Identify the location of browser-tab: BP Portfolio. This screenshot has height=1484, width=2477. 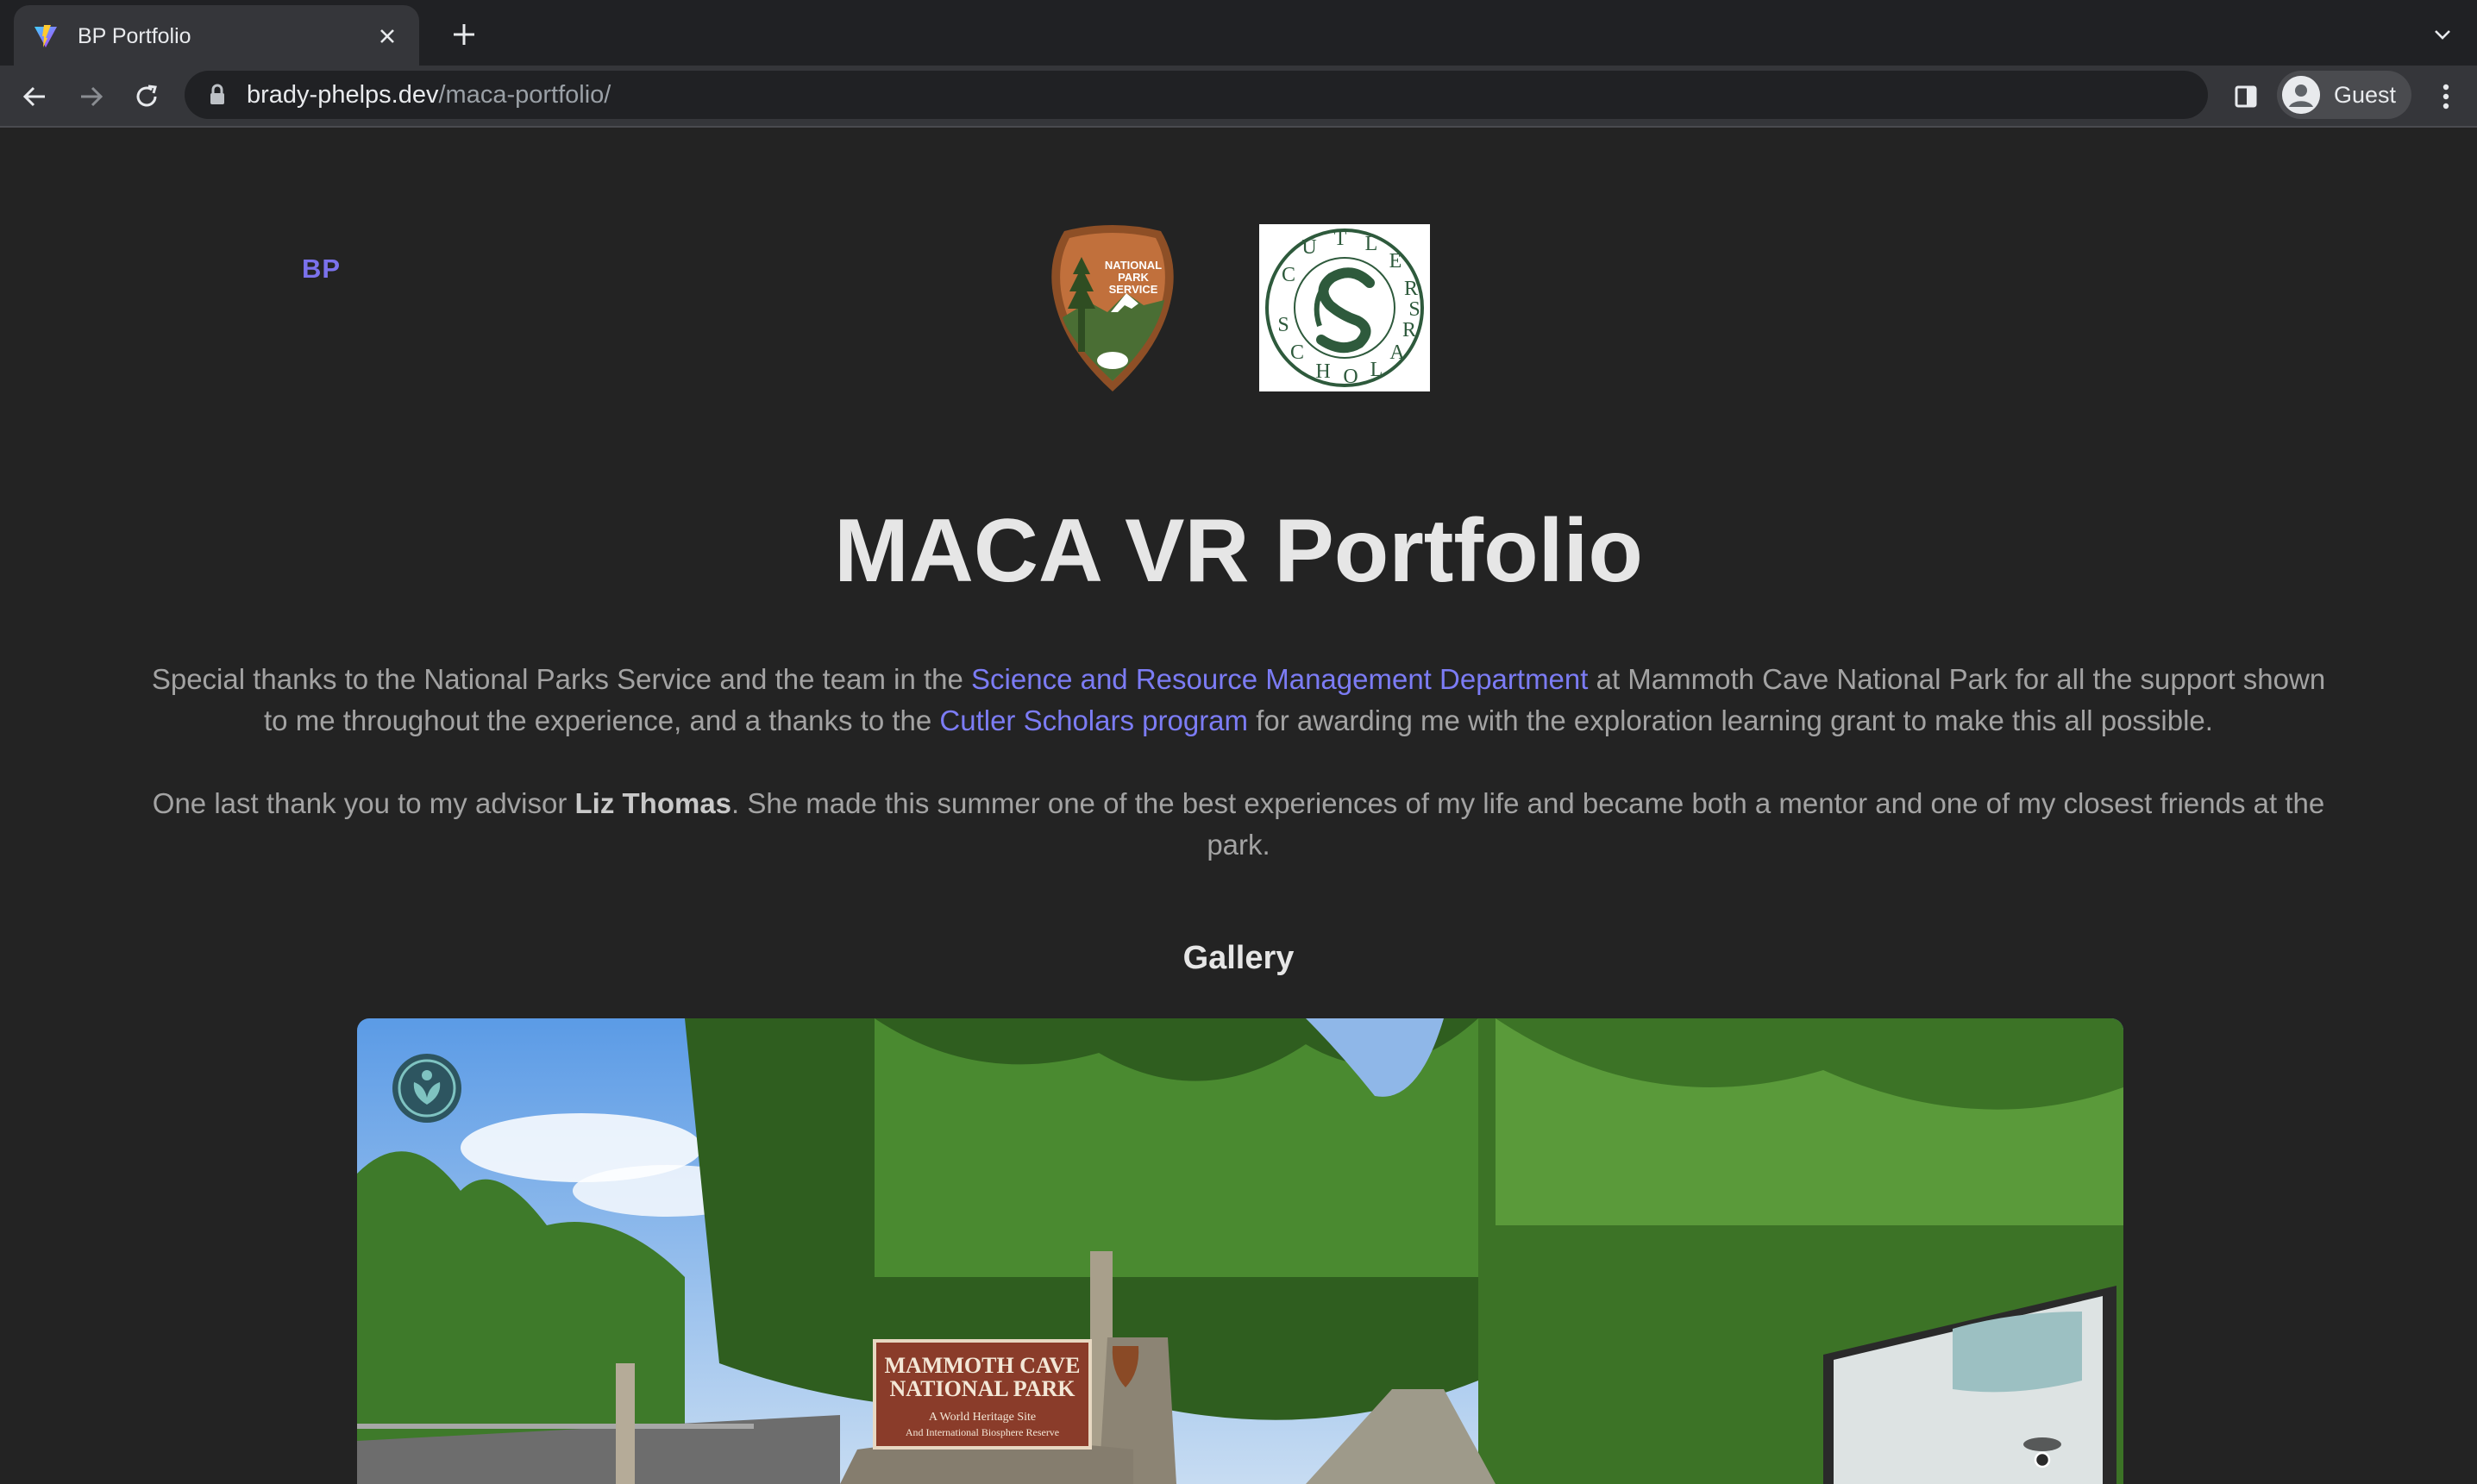
(216, 36).